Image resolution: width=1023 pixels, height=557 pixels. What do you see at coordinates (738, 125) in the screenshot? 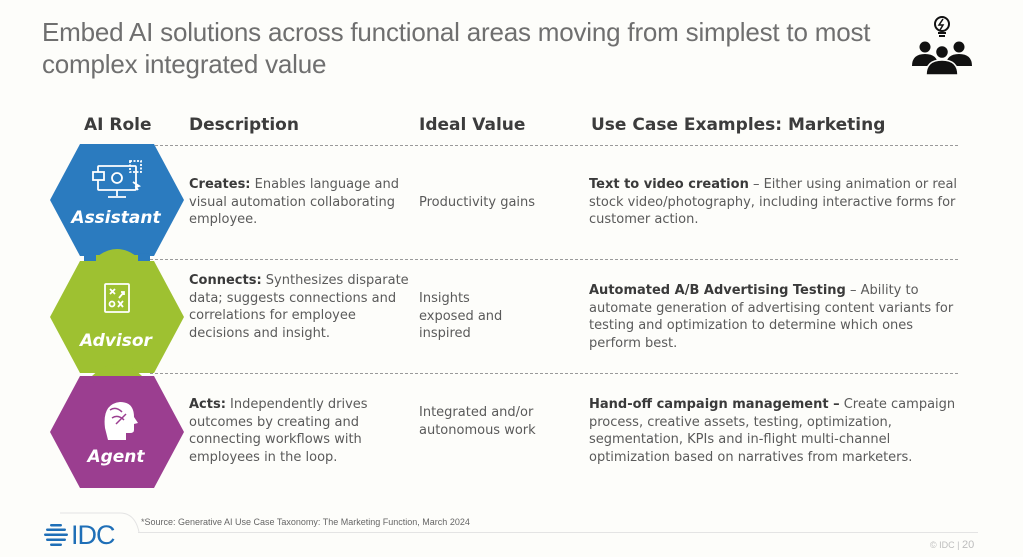
I see `column-header-use-case: Use Case Examples: Marketing` at bounding box center [738, 125].